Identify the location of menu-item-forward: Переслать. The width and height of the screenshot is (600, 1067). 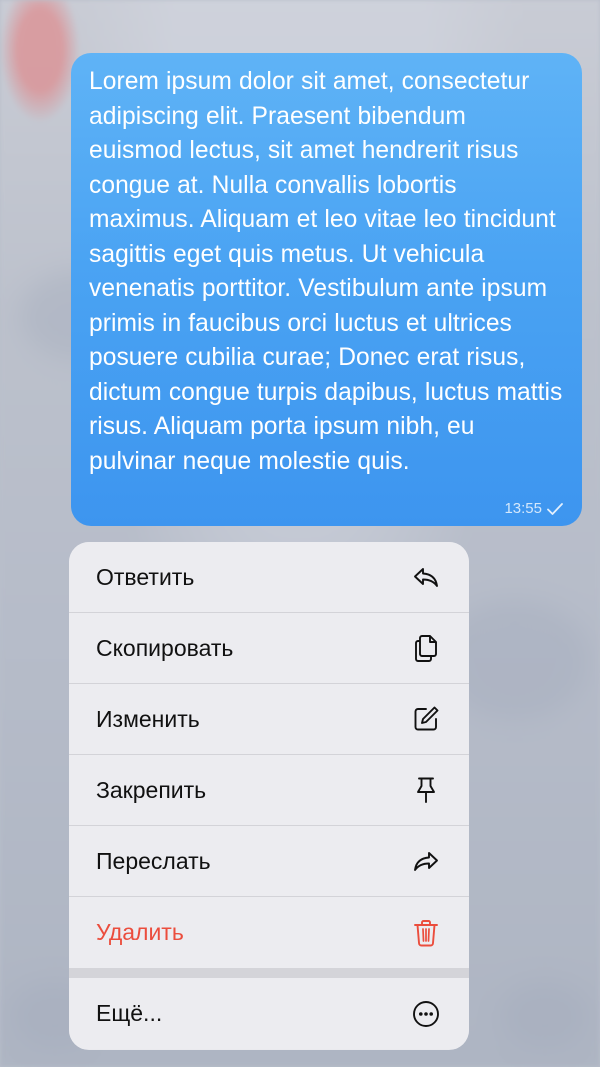
(269, 861).